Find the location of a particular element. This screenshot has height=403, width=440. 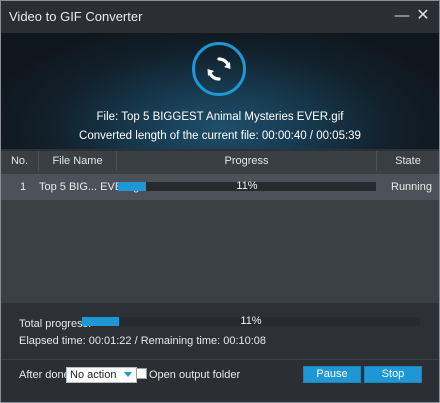

after-done-select: No action is located at coordinates (101, 375).